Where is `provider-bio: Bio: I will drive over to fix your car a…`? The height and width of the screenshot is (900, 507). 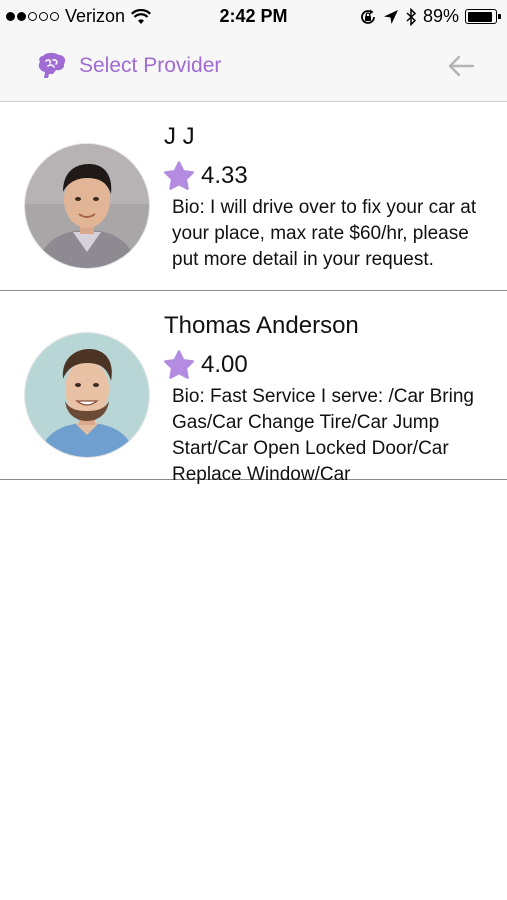 provider-bio: Bio: I will drive over to fix your car a… is located at coordinates (324, 233).